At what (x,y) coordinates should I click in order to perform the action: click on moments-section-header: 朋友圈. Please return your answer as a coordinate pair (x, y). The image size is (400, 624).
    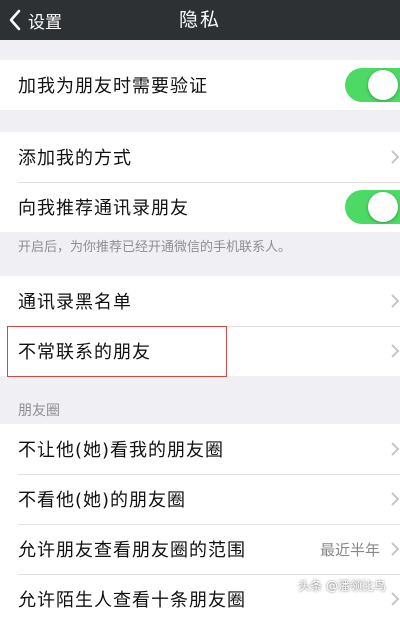
    Looking at the image, I should click on (39, 411).